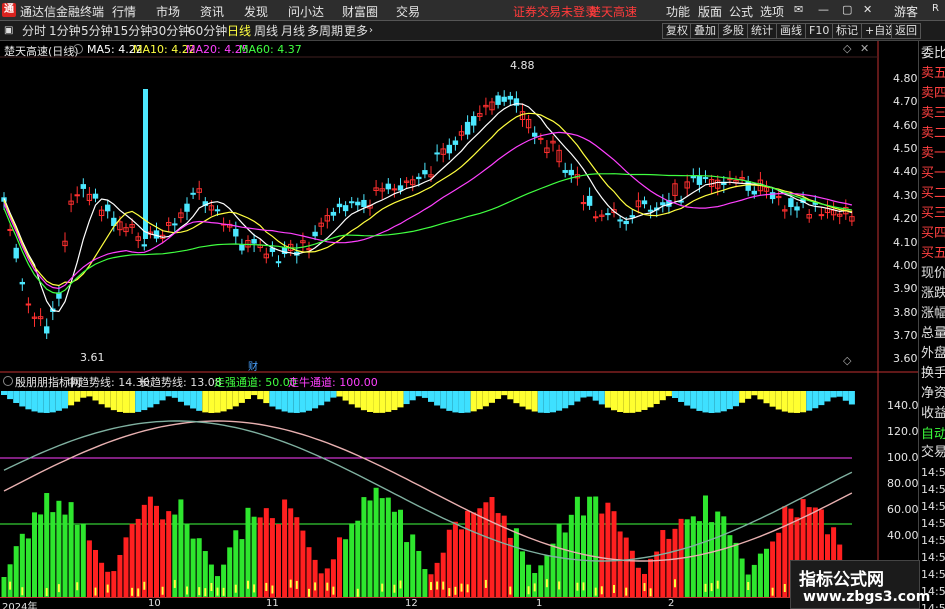  Describe the element at coordinates (933, 354) in the screenshot. I see `side-label: 外盘` at that location.